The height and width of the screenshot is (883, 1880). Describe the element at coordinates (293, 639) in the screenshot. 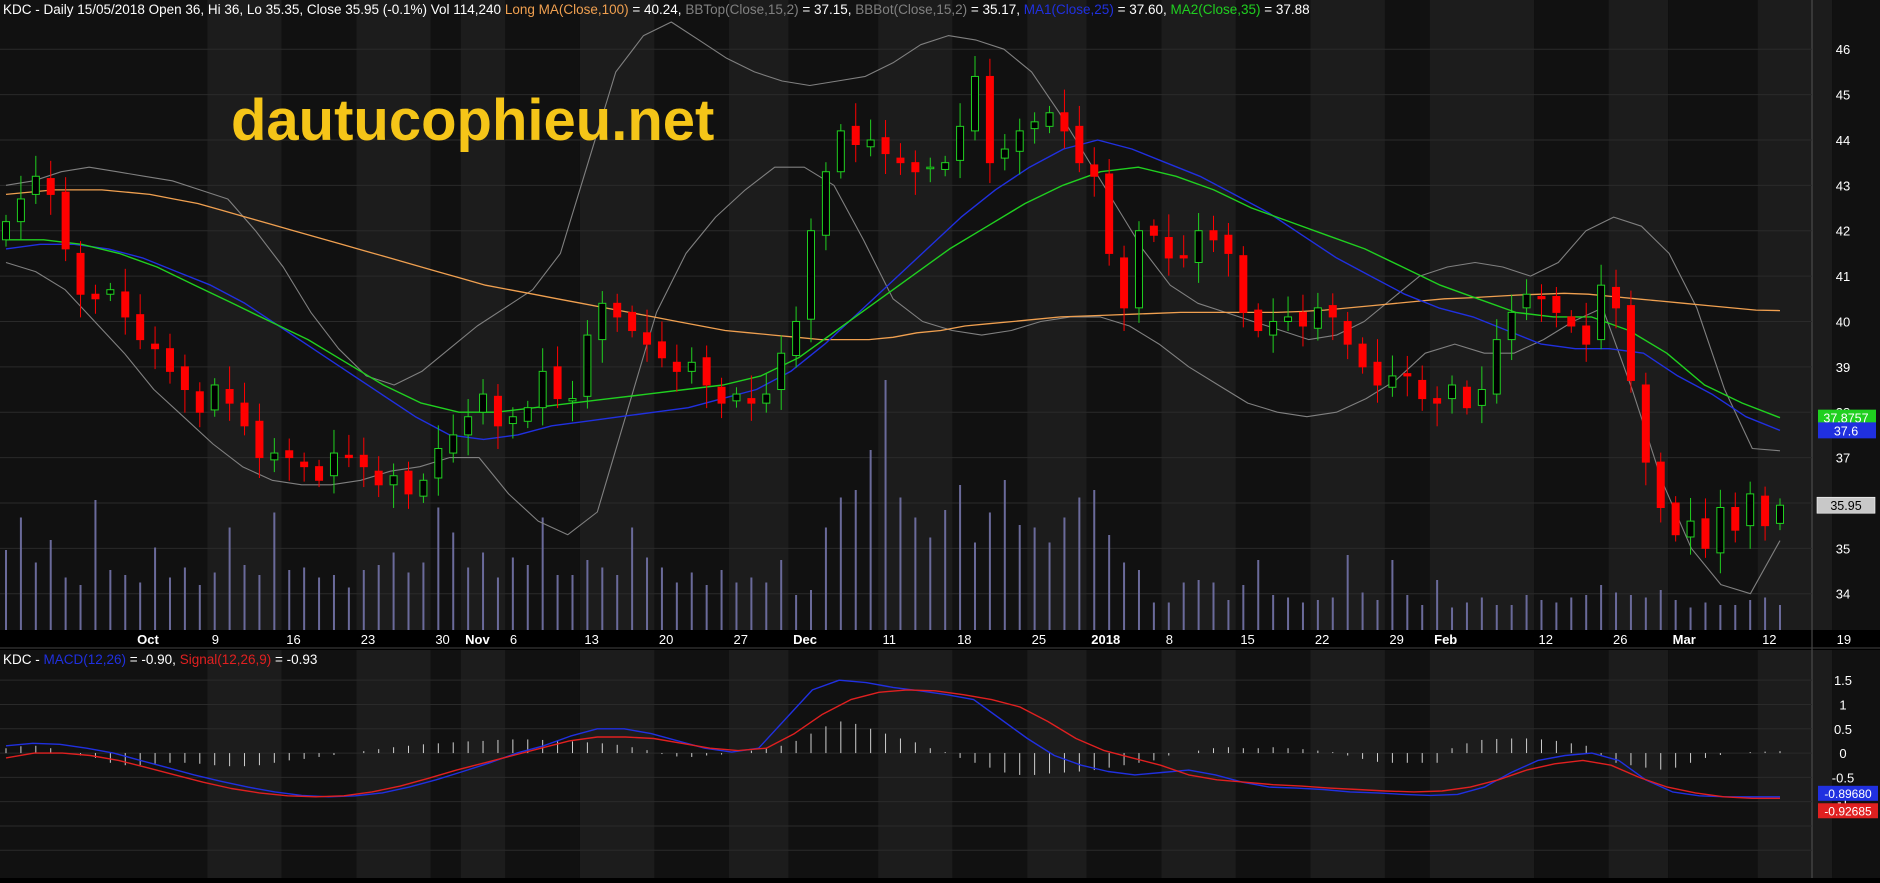

I see `x-tick-label: 16` at that location.